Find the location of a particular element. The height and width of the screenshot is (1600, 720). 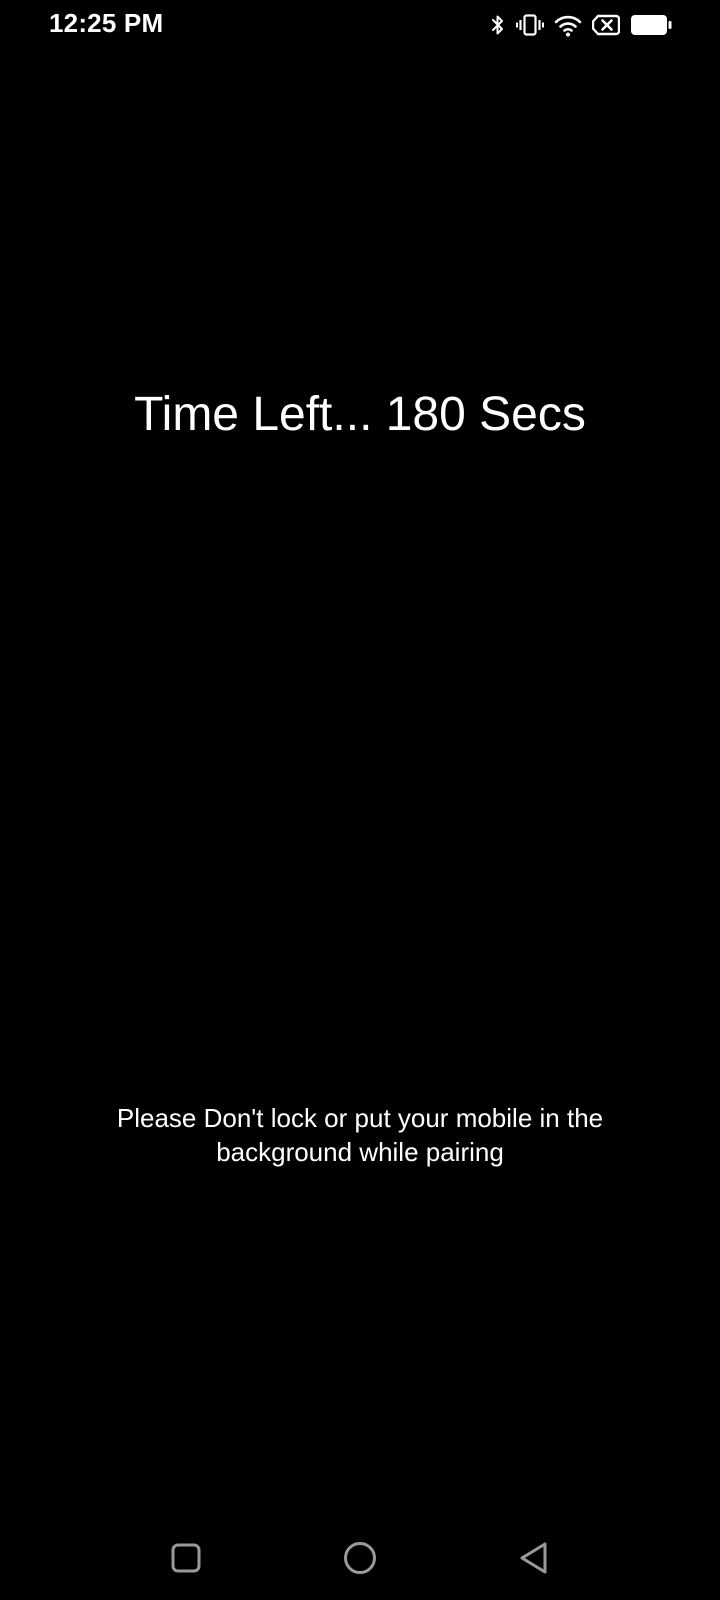

navigation-bar is located at coordinates (360, 1554).